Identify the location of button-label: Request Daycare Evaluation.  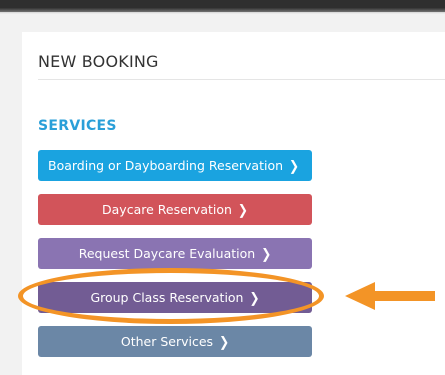
(167, 253).